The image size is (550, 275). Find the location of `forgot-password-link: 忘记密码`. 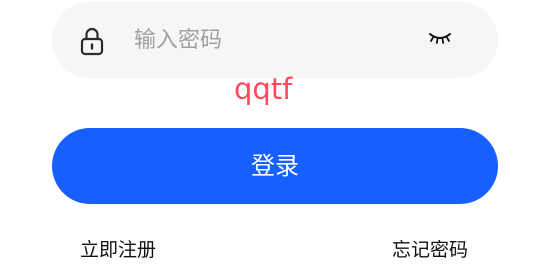

forgot-password-link: 忘记密码 is located at coordinates (430, 250).